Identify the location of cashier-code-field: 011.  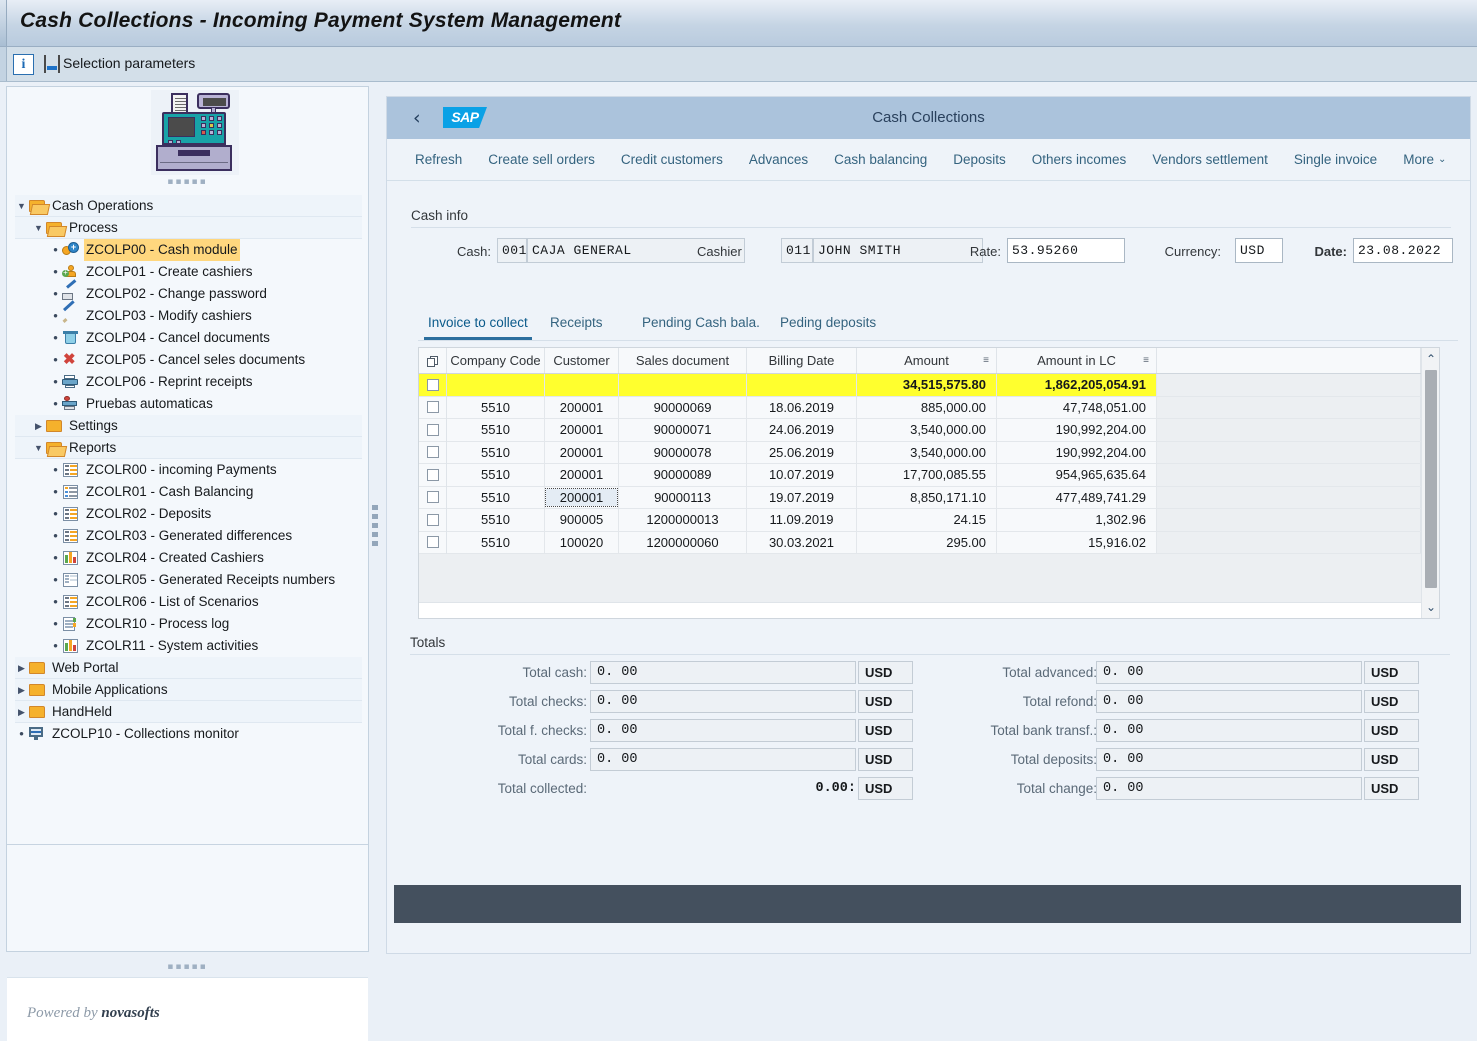
(797, 250).